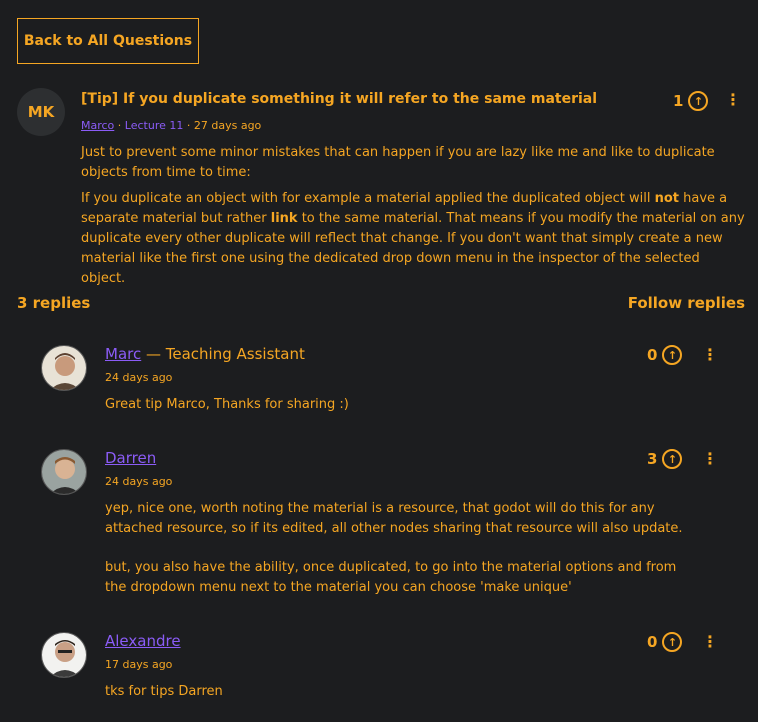 The width and height of the screenshot is (758, 722). Describe the element at coordinates (400, 414) in the screenshot. I see `reply-body: Great tip Marco, Thanks for sharing :)` at that location.